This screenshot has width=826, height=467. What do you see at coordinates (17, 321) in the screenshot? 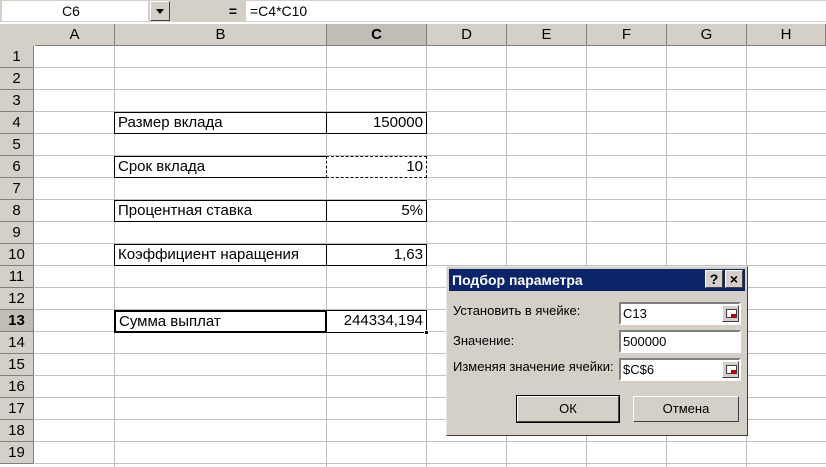
I see `row-header-13: 13` at bounding box center [17, 321].